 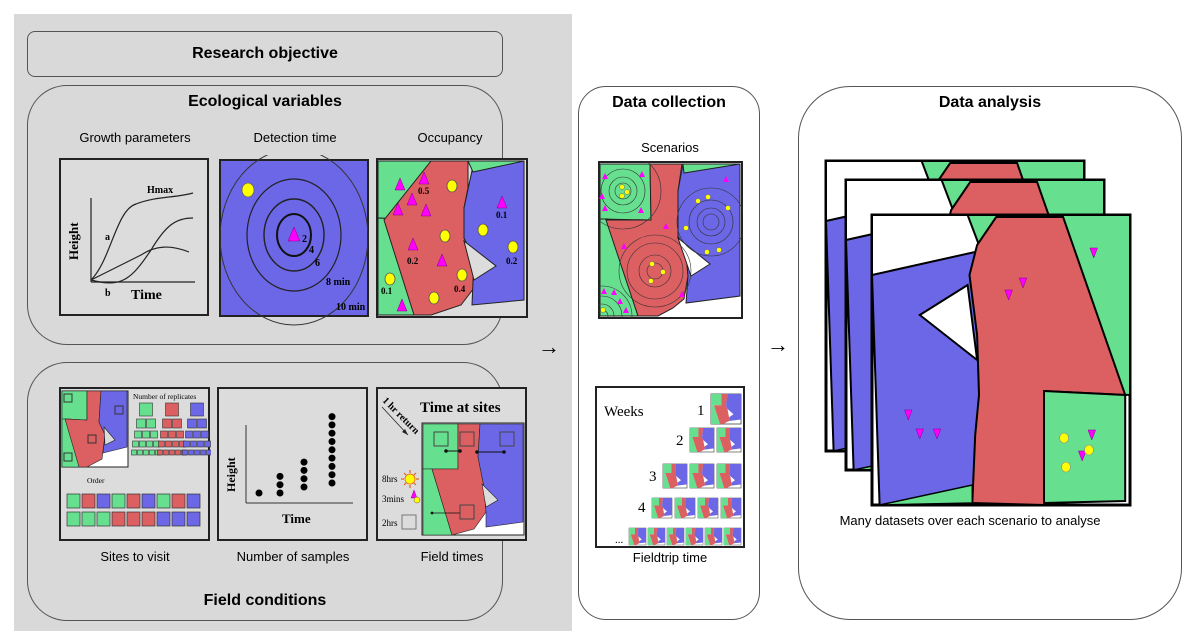 What do you see at coordinates (460, 289) in the screenshot?
I see `occupancy-value-5: 0.4` at bounding box center [460, 289].